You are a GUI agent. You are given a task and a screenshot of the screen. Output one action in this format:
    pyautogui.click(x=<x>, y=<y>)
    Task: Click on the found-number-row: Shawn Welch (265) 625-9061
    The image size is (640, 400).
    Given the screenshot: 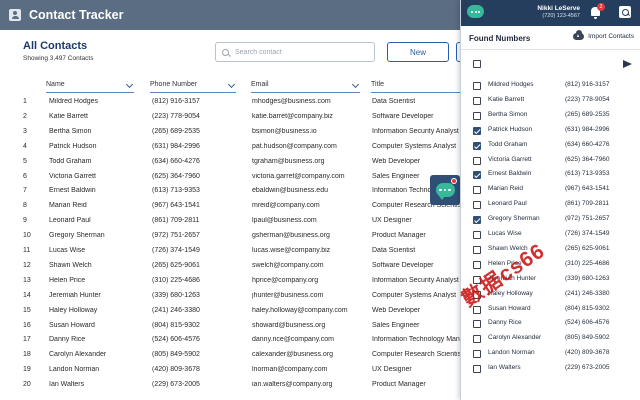 What is the action you would take?
    pyautogui.click(x=550, y=250)
    